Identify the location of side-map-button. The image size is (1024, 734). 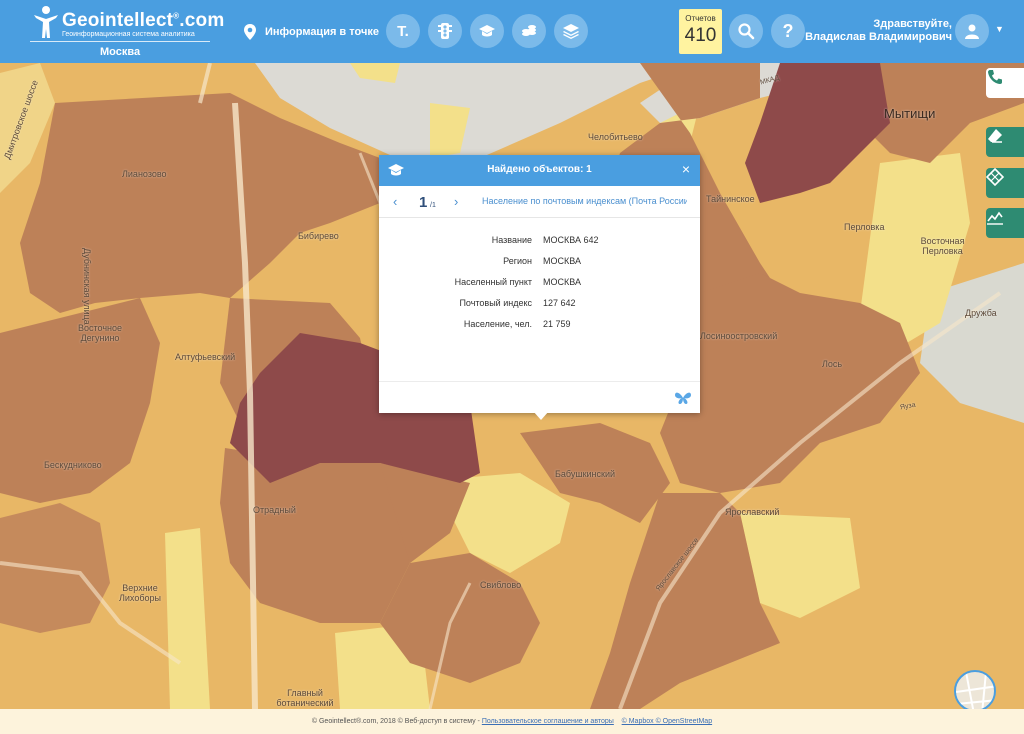
(1005, 183).